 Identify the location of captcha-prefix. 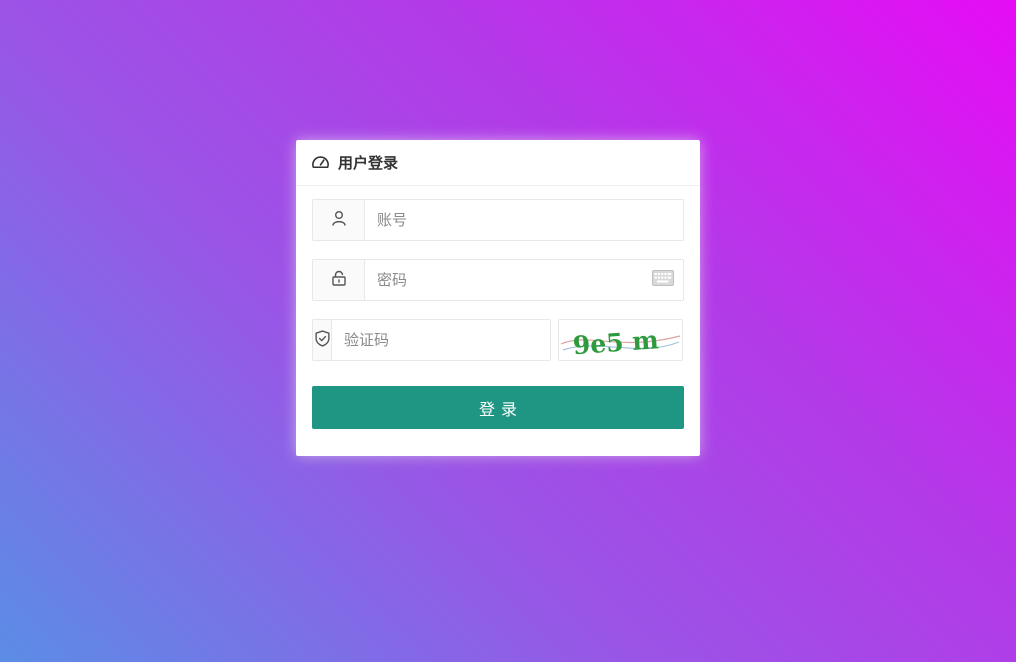
(322, 340).